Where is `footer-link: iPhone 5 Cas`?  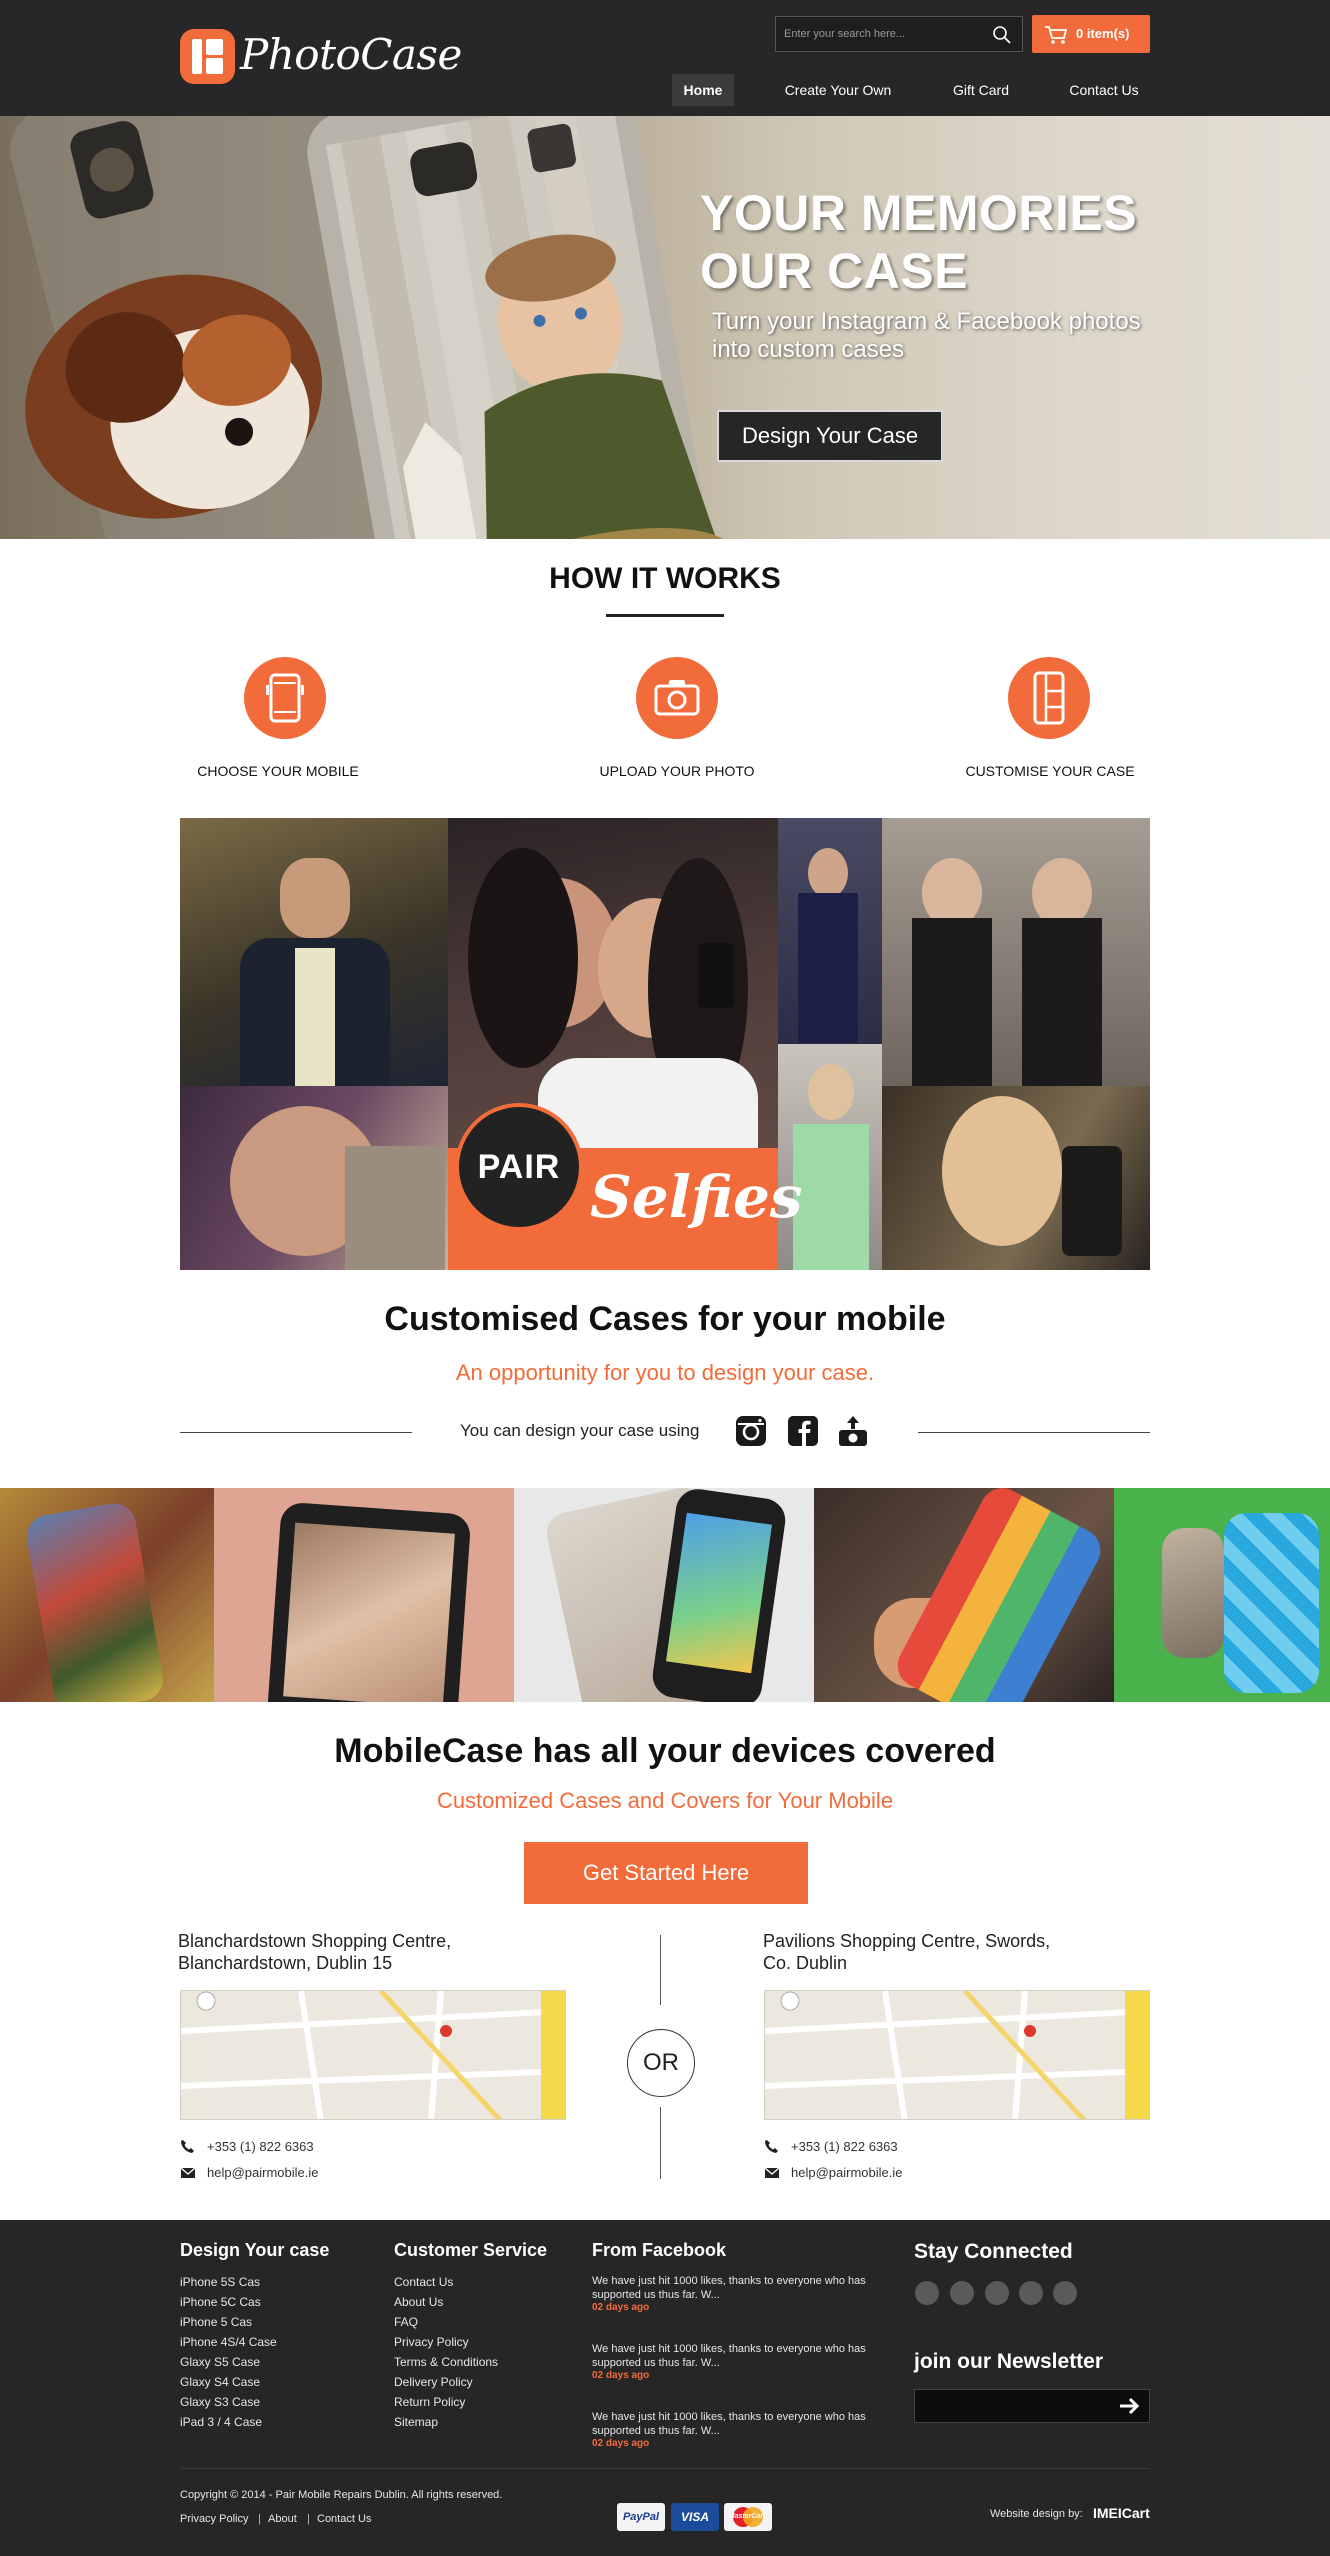 footer-link: iPhone 5 Cas is located at coordinates (228, 2322).